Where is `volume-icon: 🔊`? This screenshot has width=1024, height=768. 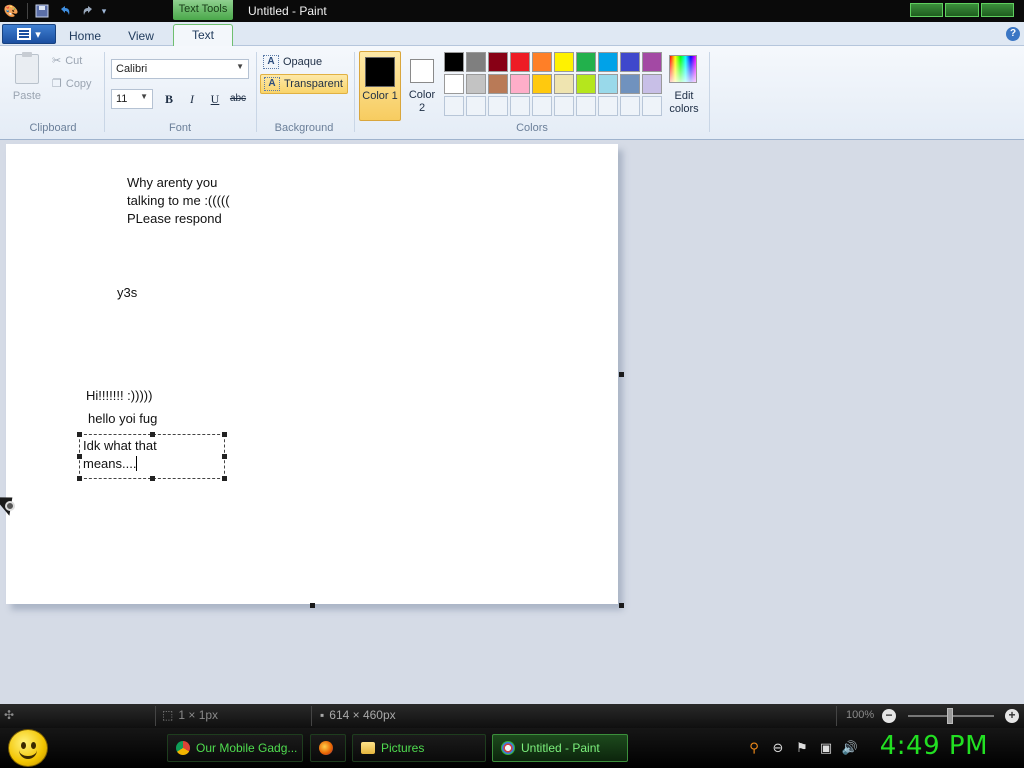
volume-icon: 🔊 is located at coordinates (850, 748).